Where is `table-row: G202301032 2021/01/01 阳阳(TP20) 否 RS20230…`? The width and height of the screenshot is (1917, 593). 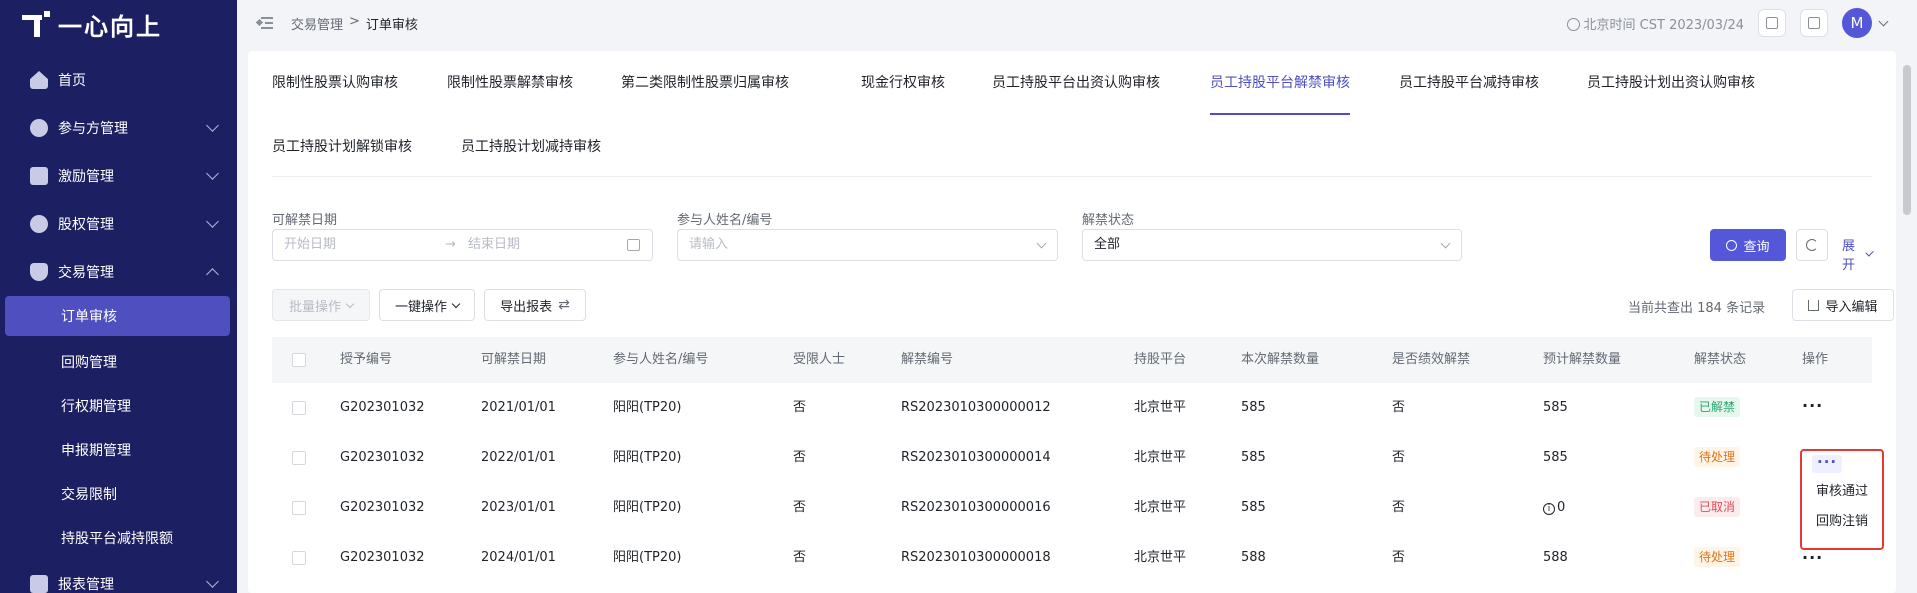 table-row: G202301032 2021/01/01 阳阳(TP20) 否 RS20230… is located at coordinates (1072, 408).